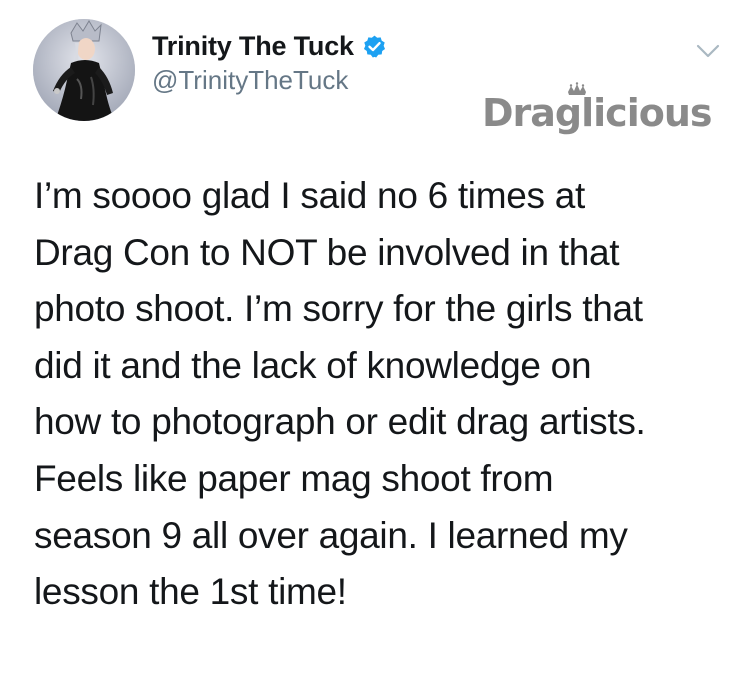 This screenshot has width=750, height=685. I want to click on tweet-line: lesson the 1st time!, so click(190, 592).